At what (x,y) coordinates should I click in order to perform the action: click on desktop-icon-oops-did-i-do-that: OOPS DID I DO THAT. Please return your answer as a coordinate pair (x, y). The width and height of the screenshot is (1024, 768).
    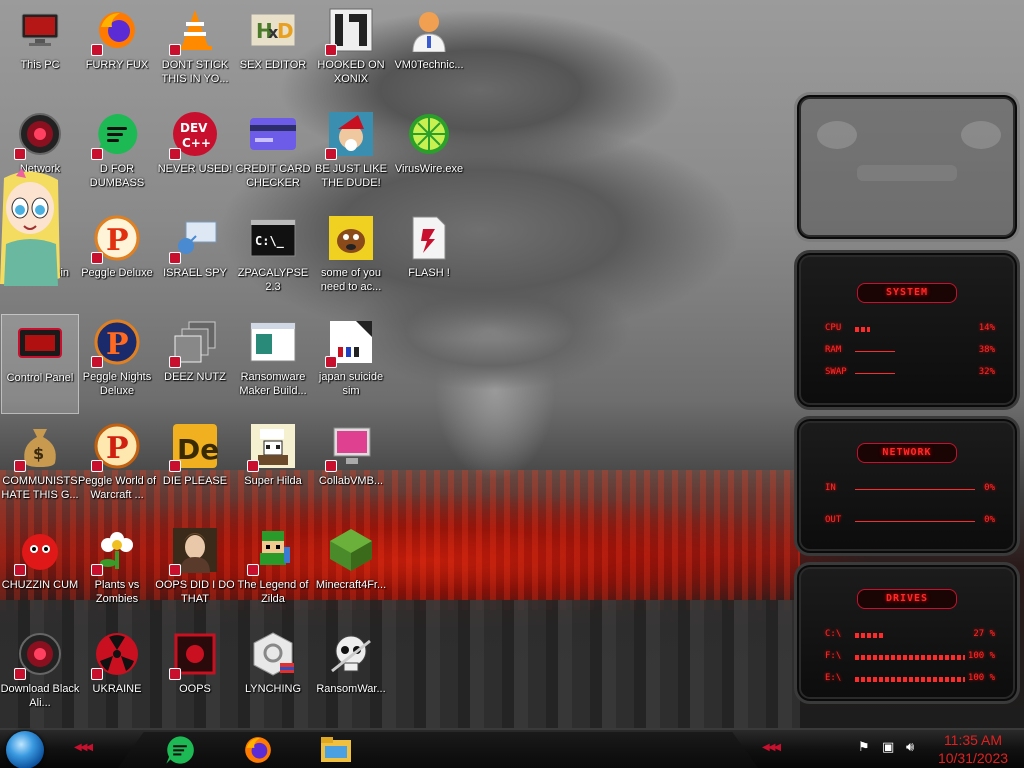
    Looking at the image, I should click on (195, 572).